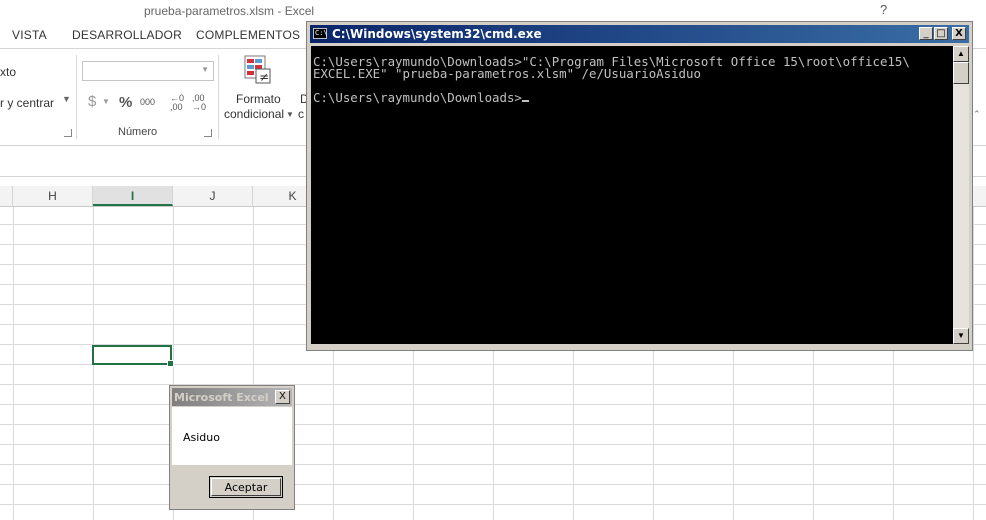  Describe the element at coordinates (257, 69) in the screenshot. I see `conditional-format-icon: ≠` at that location.